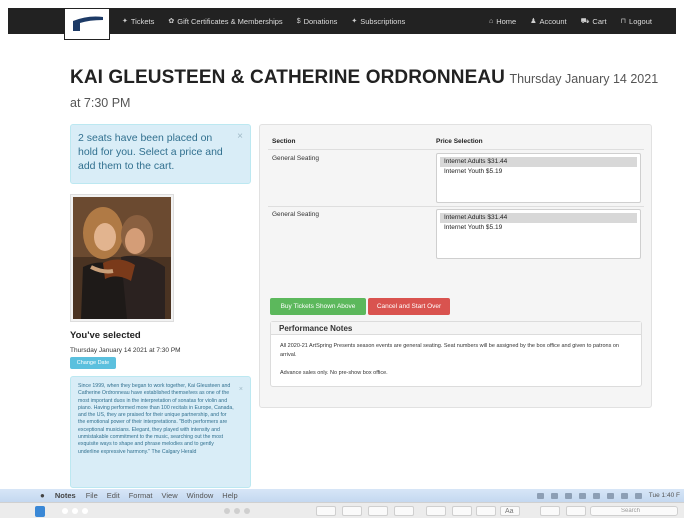 Image resolution: width=684 pixels, height=518 pixels. I want to click on nav-donations: $ Donations, so click(317, 21).